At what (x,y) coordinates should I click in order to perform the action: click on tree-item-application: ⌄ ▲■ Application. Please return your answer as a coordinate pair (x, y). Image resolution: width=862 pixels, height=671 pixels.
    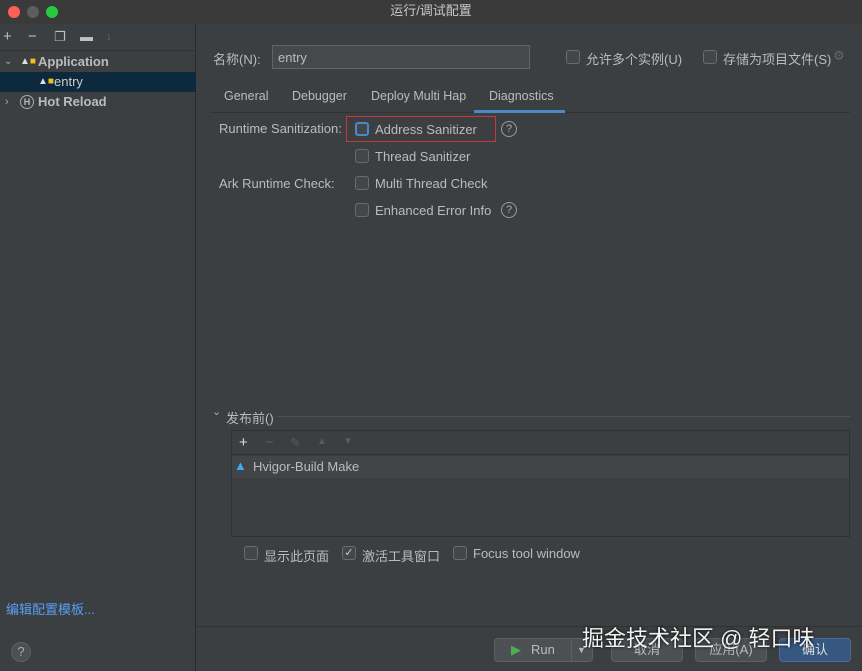
    Looking at the image, I should click on (98, 62).